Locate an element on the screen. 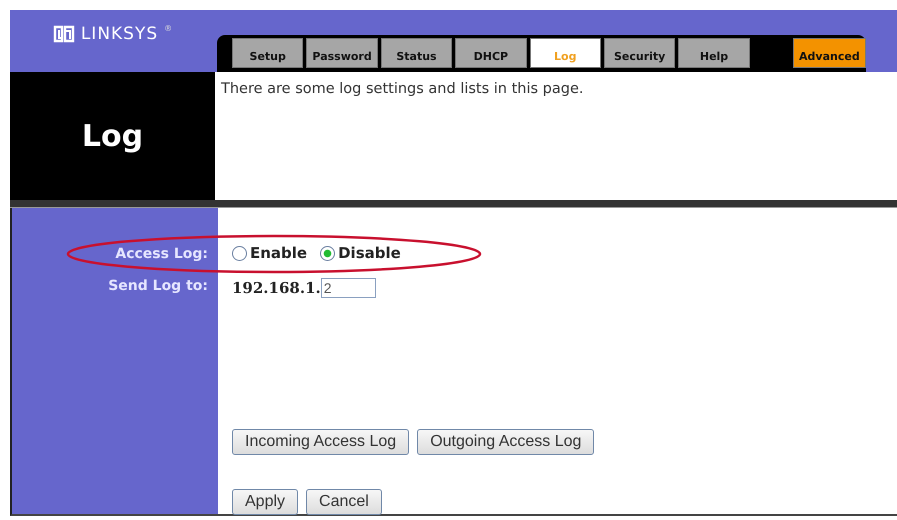  nav-tab: Setup is located at coordinates (268, 53).